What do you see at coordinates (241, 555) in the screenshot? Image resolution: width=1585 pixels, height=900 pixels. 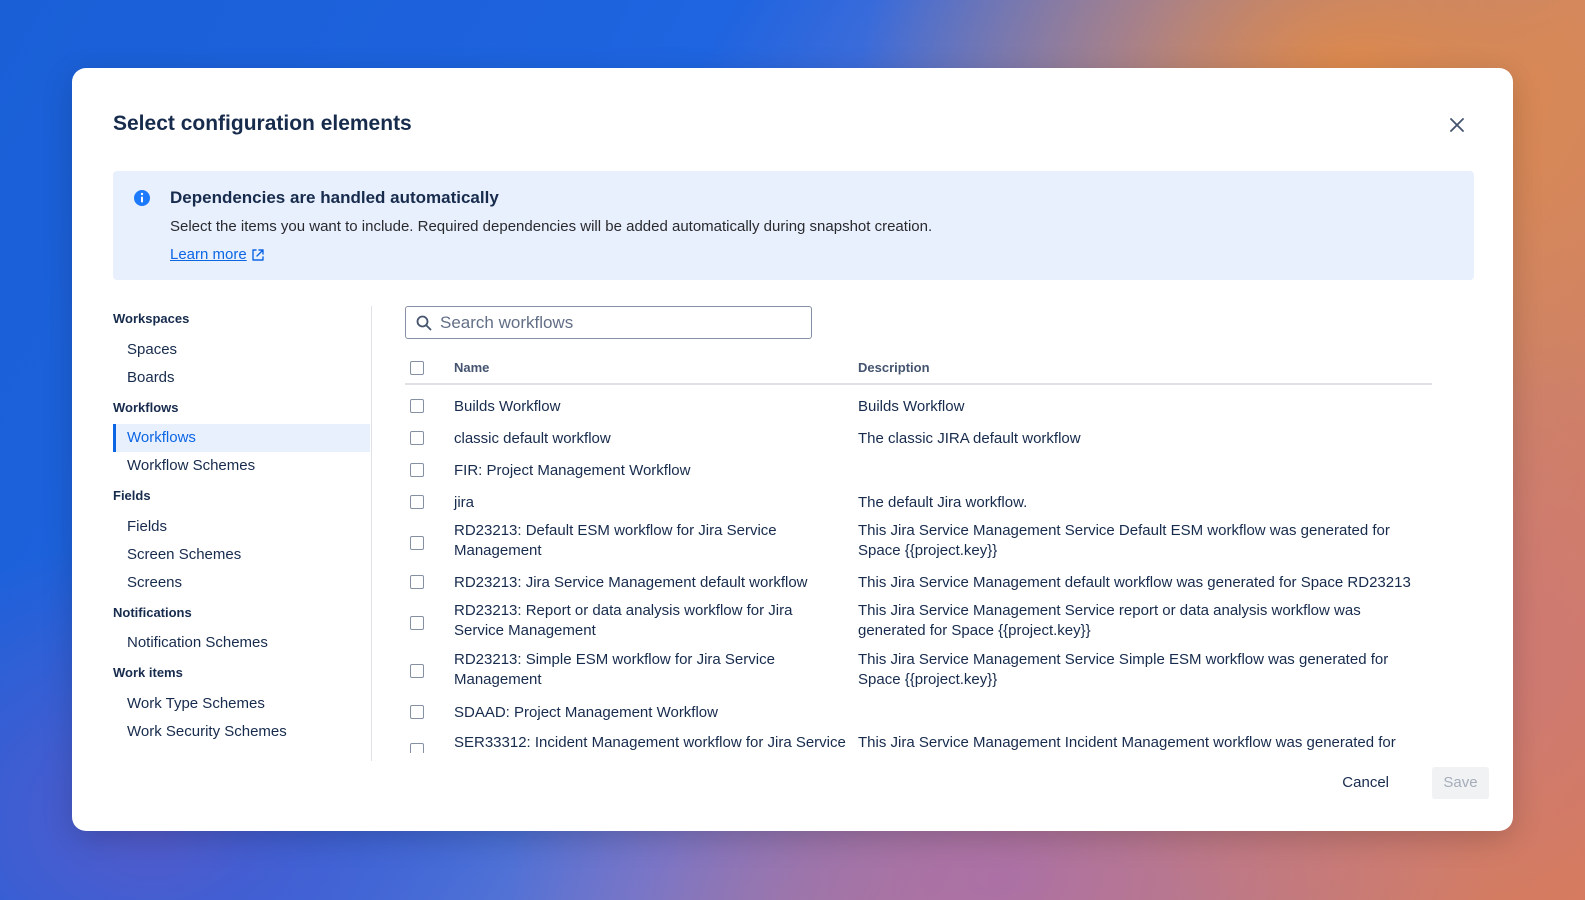 I see `sidebar-item-screen-schemes: Screen Schemes` at bounding box center [241, 555].